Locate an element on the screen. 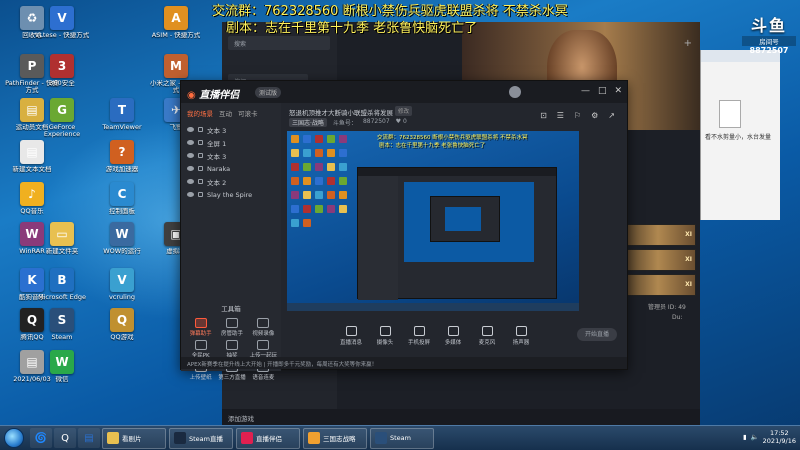 Image resolution: width=800 pixels, height=450 pixels. overlay-script-text: 剧本：志在千里第十九季 老张鲁快脑死亡了 is located at coordinates (352, 28).